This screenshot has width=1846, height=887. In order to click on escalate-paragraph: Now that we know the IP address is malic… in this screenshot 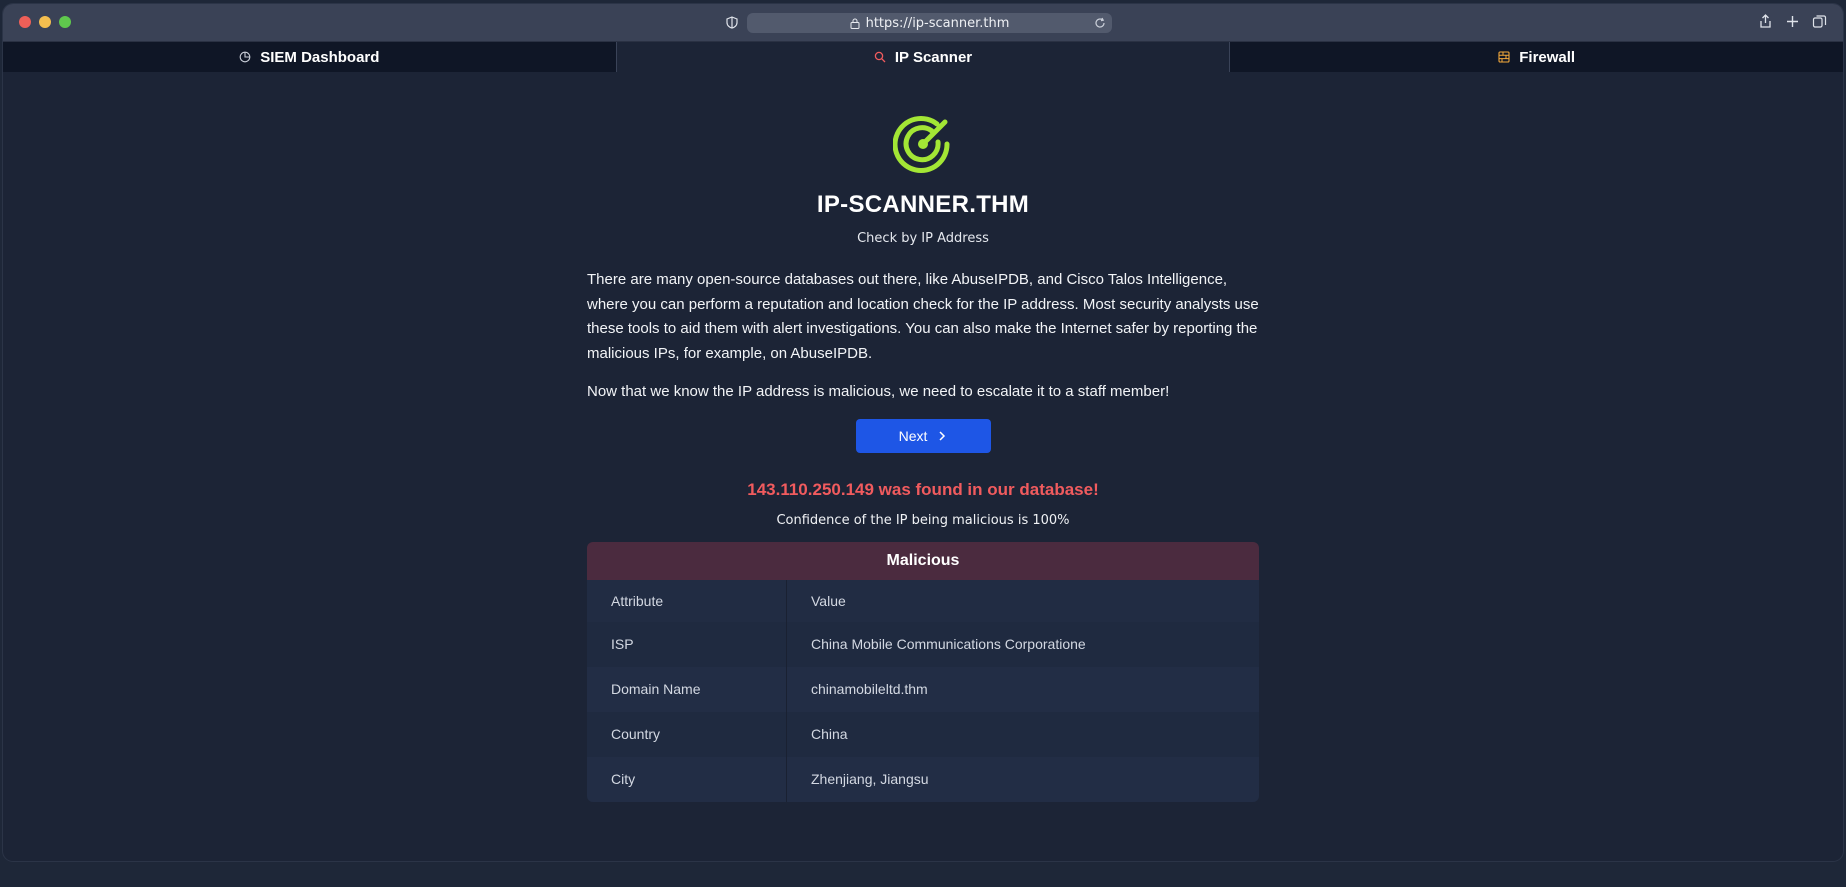, I will do `click(878, 391)`.